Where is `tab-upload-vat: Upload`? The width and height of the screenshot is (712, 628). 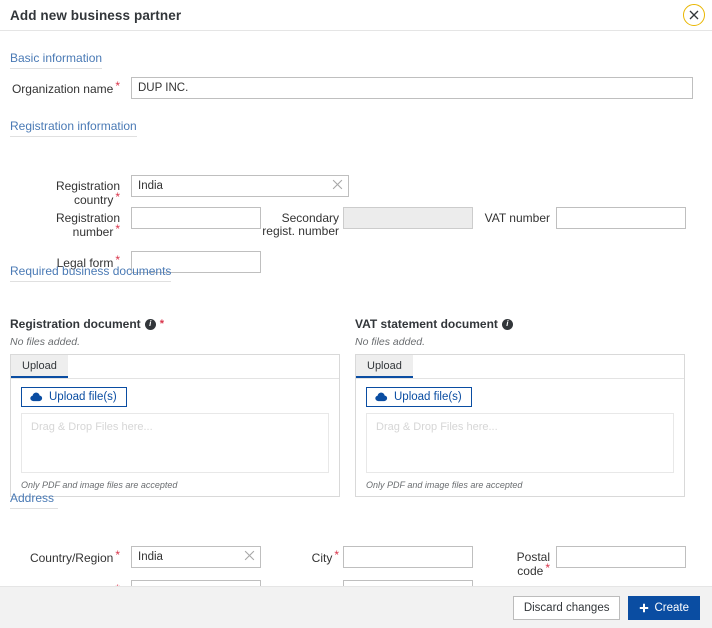
tab-upload-vat: Upload is located at coordinates (384, 366).